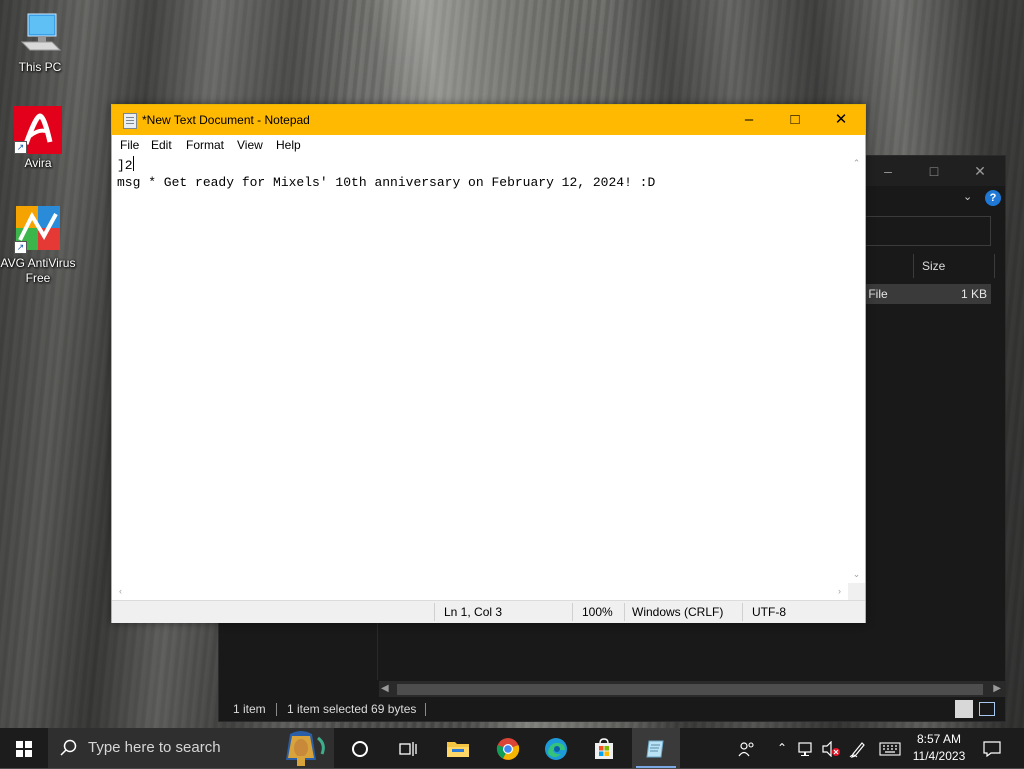  I want to click on notepad-app-icon, so click(130, 121).